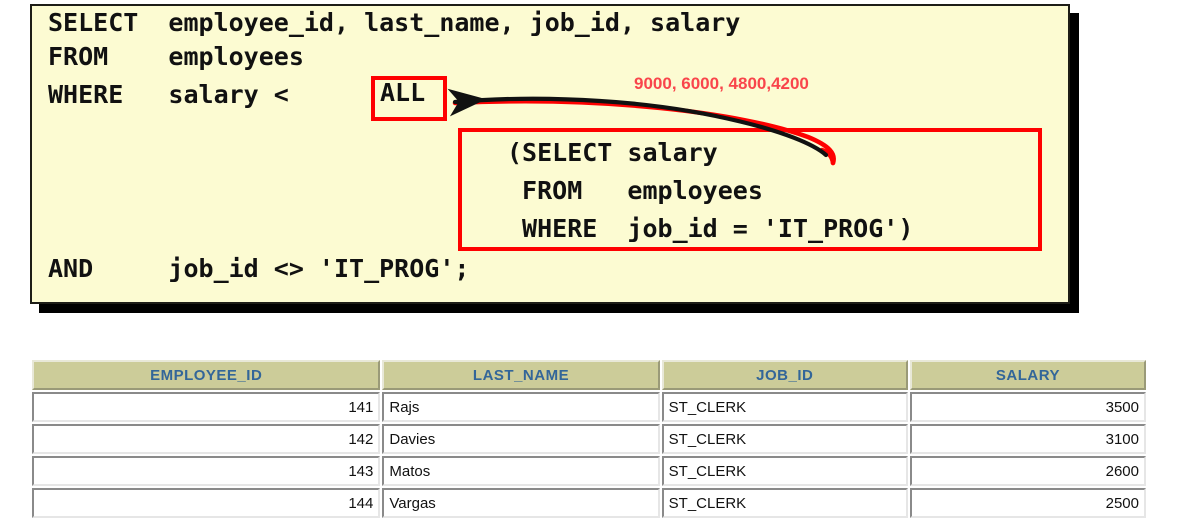  Describe the element at coordinates (750, 189) in the screenshot. I see `highlight-box-subquery` at that location.